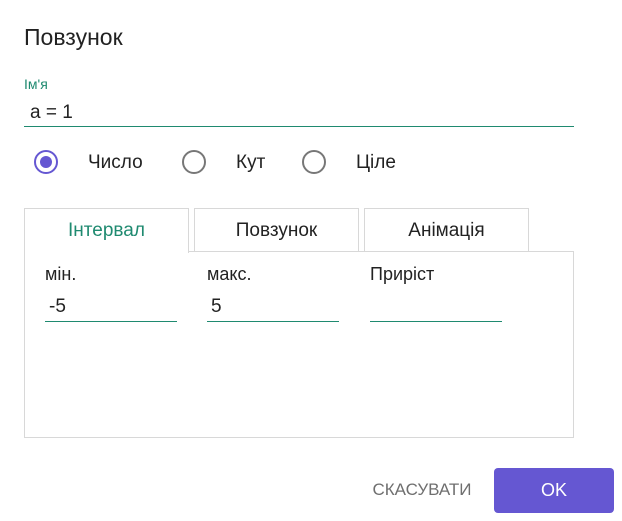  I want to click on tab-bar: Інтервал Повзунок Анімація, so click(299, 230).